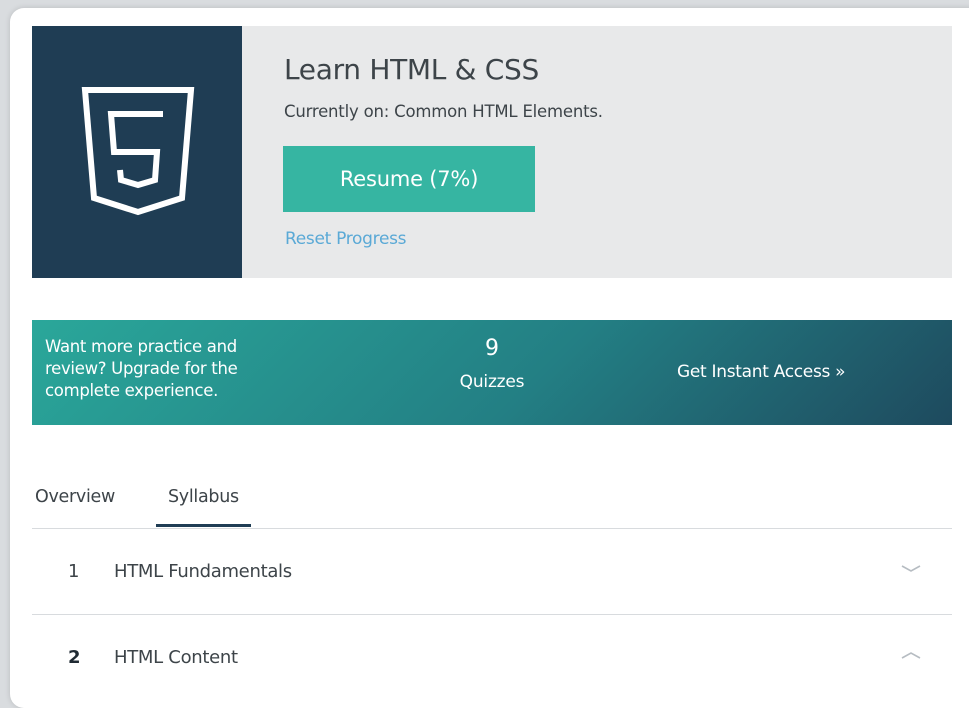  Describe the element at coordinates (412, 69) in the screenshot. I see `course-title: Learn HTML & CSS` at that location.